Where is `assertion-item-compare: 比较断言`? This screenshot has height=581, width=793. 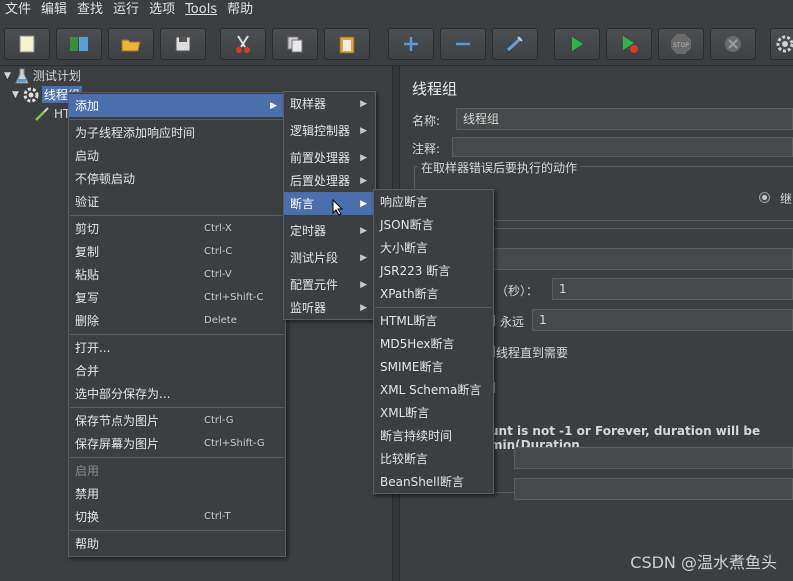 assertion-item-compare: 比较断言 is located at coordinates (433, 458).